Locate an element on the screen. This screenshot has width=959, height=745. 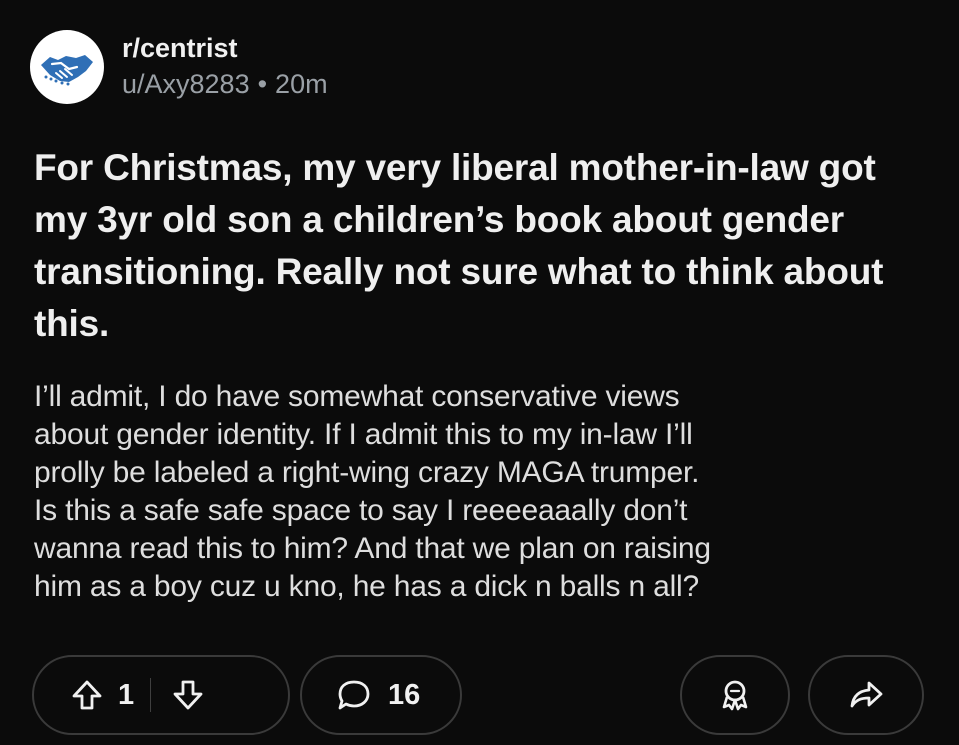
upvote-button is located at coordinates (87, 695).